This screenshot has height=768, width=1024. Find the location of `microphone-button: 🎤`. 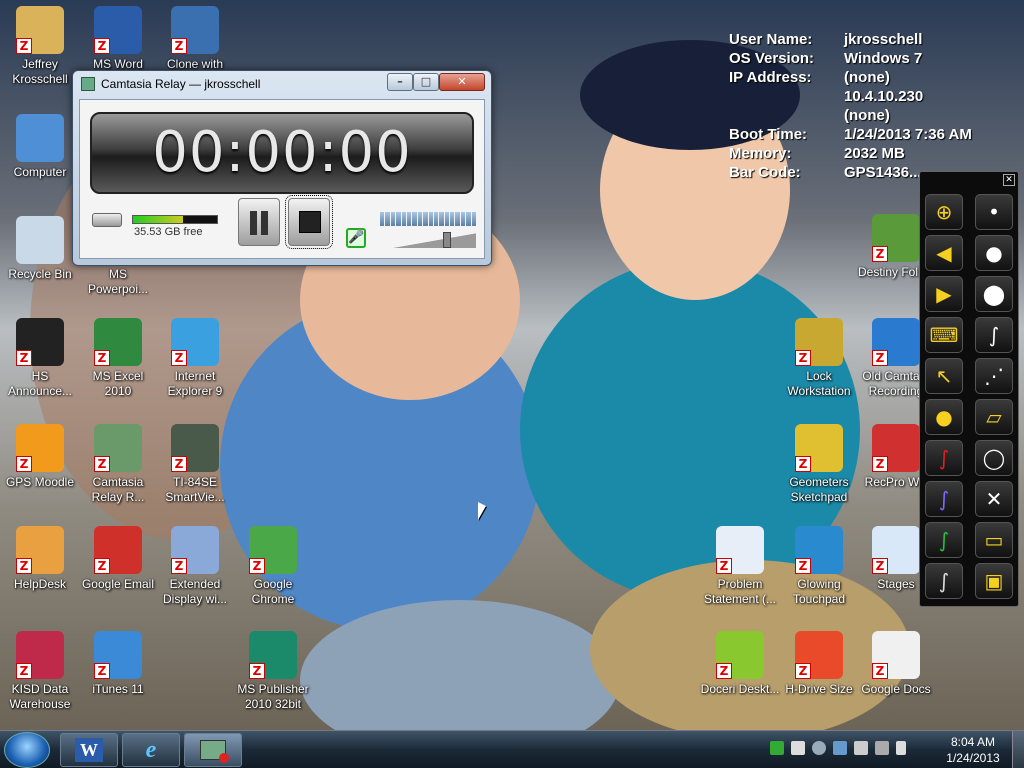

microphone-button: 🎤 is located at coordinates (356, 238).